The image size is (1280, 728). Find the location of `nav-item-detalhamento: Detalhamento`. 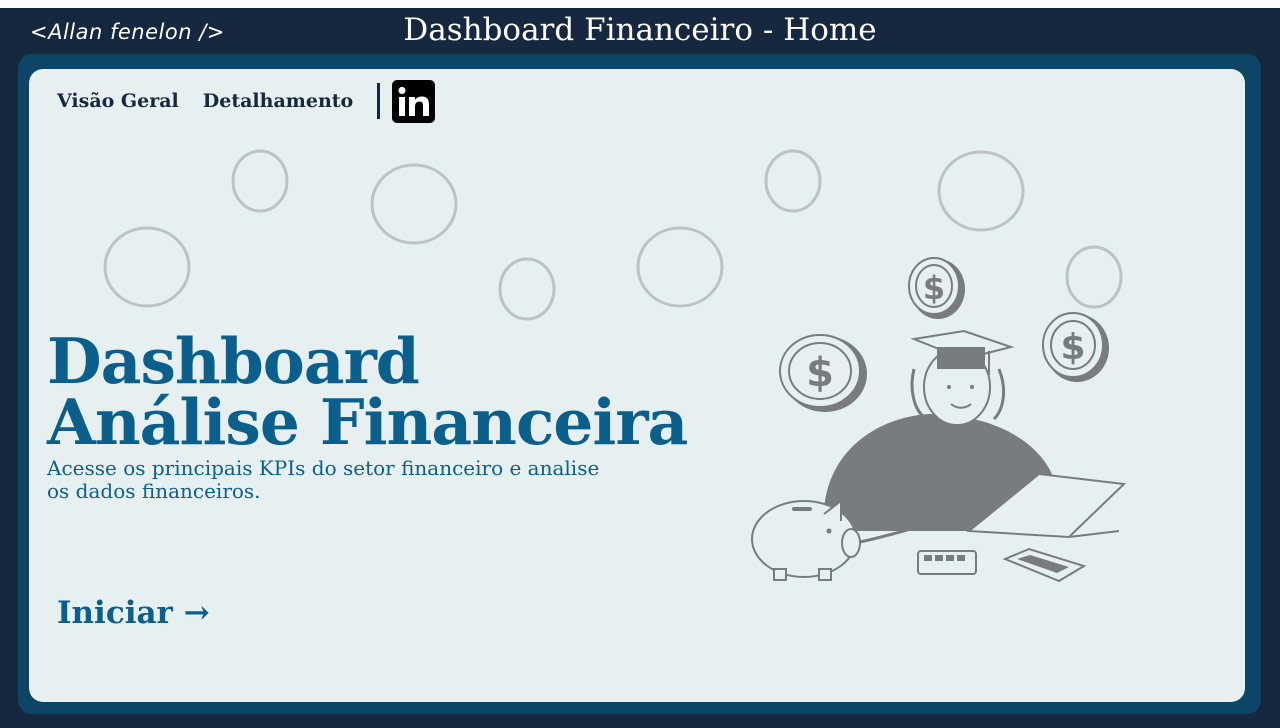

nav-item-detalhamento: Detalhamento is located at coordinates (278, 101).